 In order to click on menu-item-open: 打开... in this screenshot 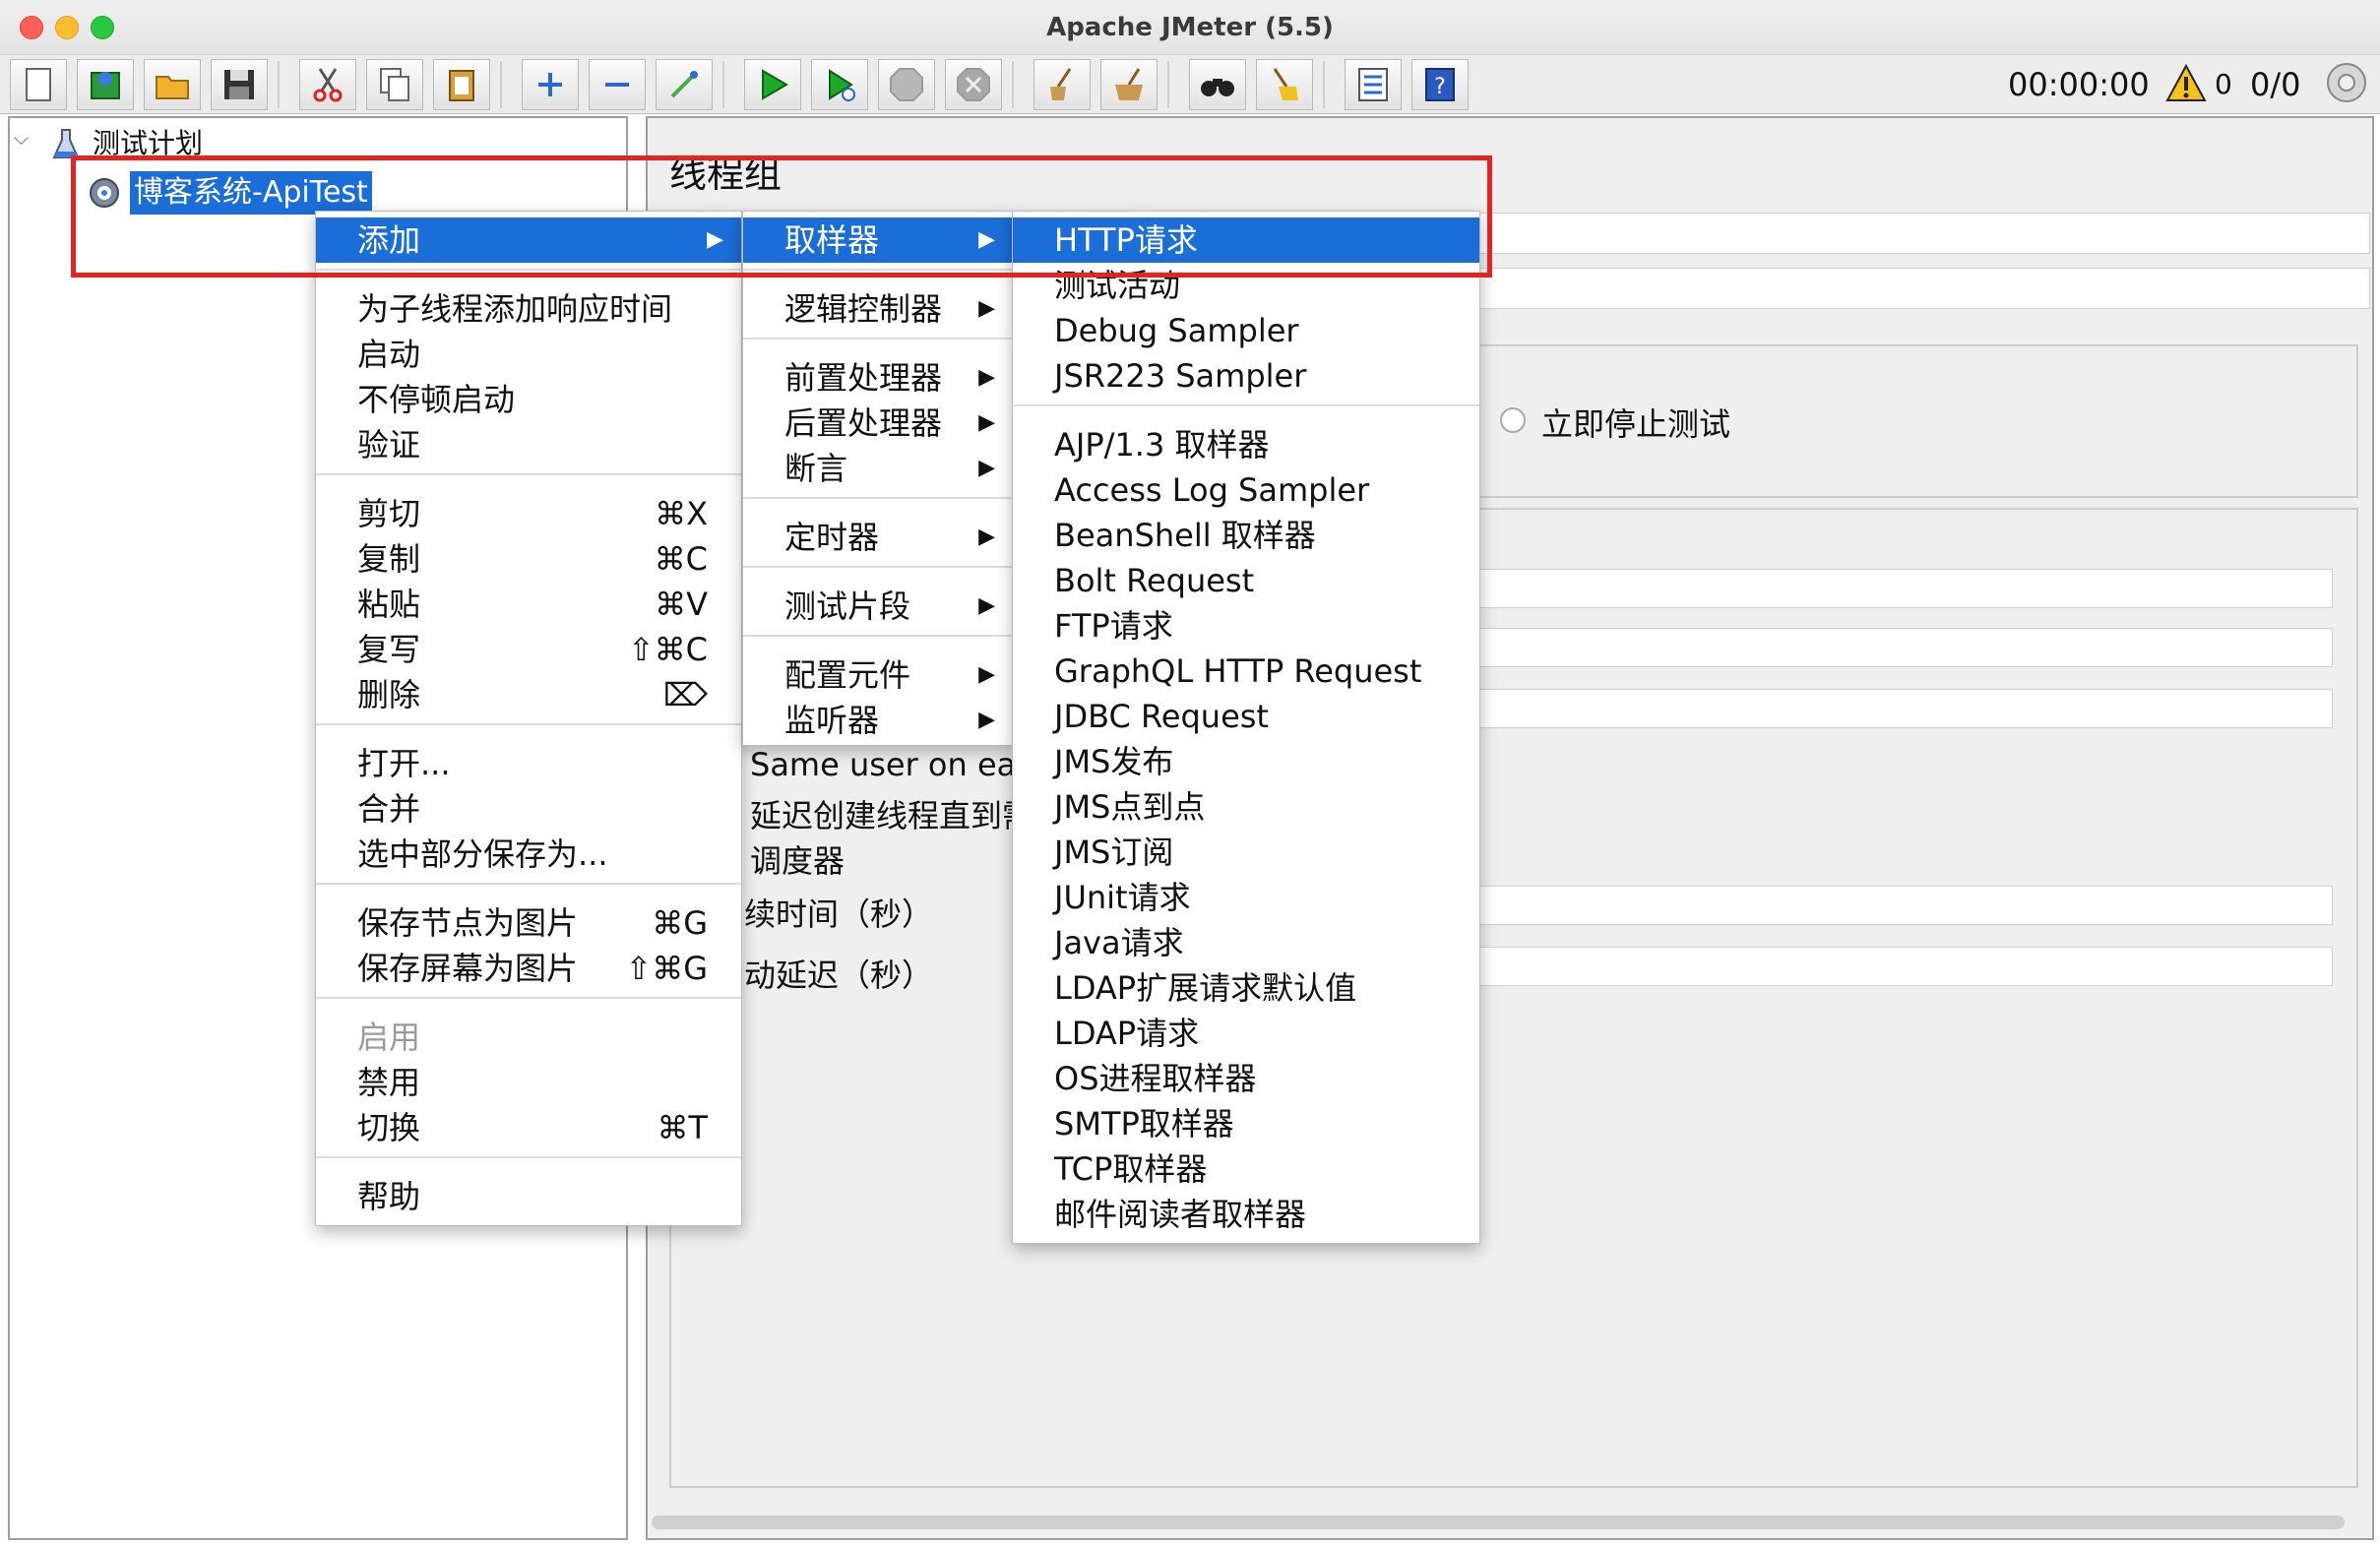, I will do `click(528, 763)`.